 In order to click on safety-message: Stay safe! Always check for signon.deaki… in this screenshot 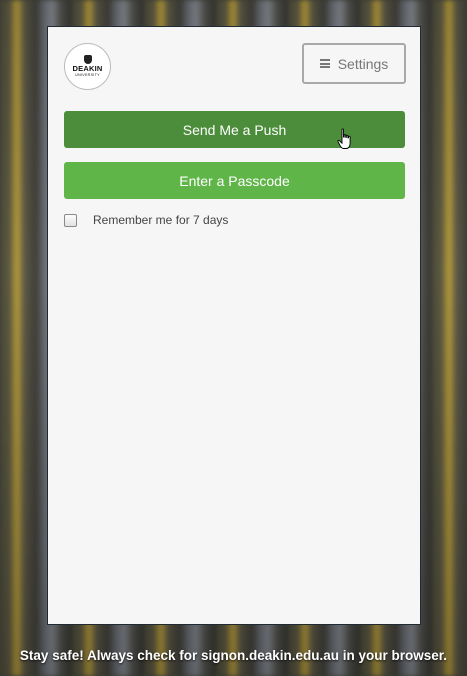, I will do `click(233, 655)`.